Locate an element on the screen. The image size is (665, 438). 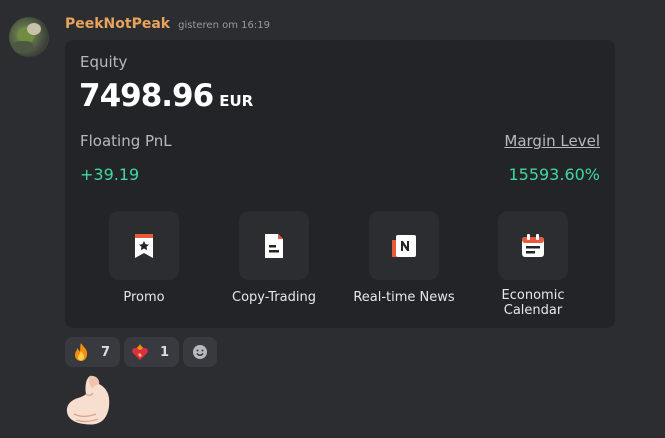
reactions-bar: 7 1 is located at coordinates (141, 352).